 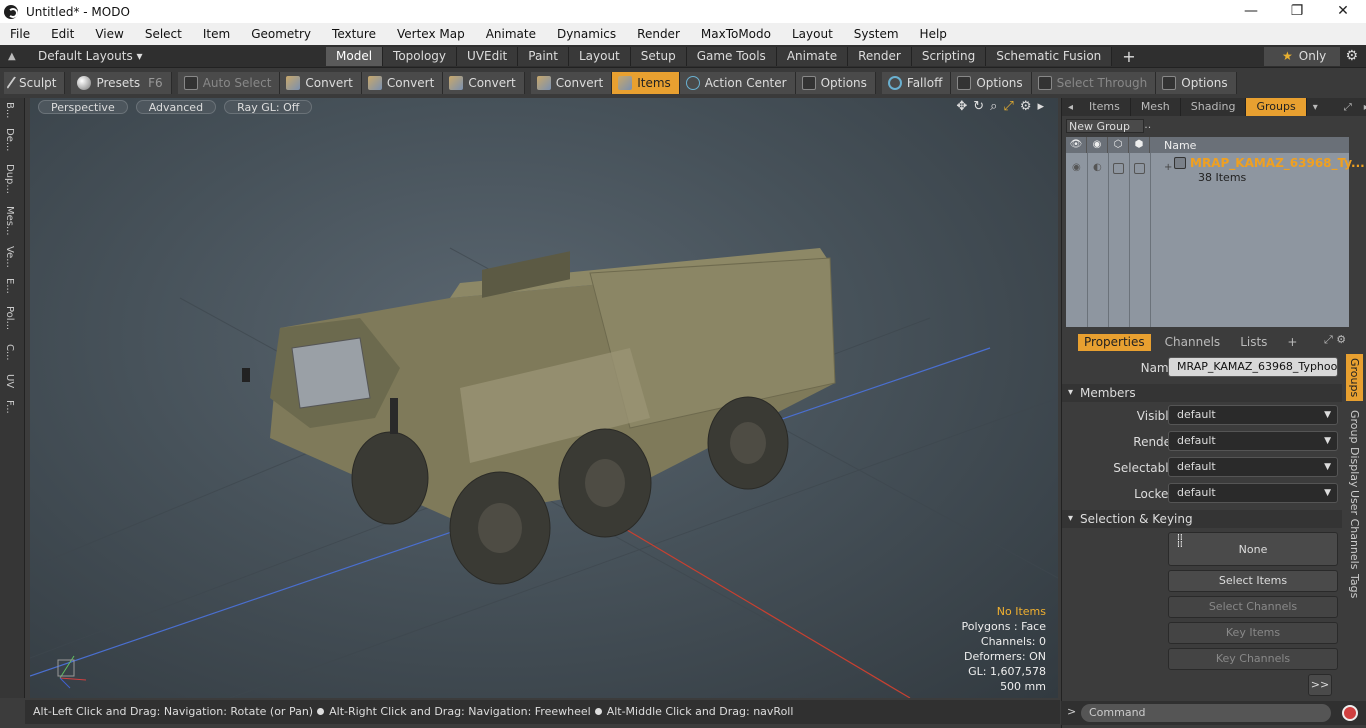 What do you see at coordinates (1253, 633) in the screenshot?
I see `key-items-button: Key Items` at bounding box center [1253, 633].